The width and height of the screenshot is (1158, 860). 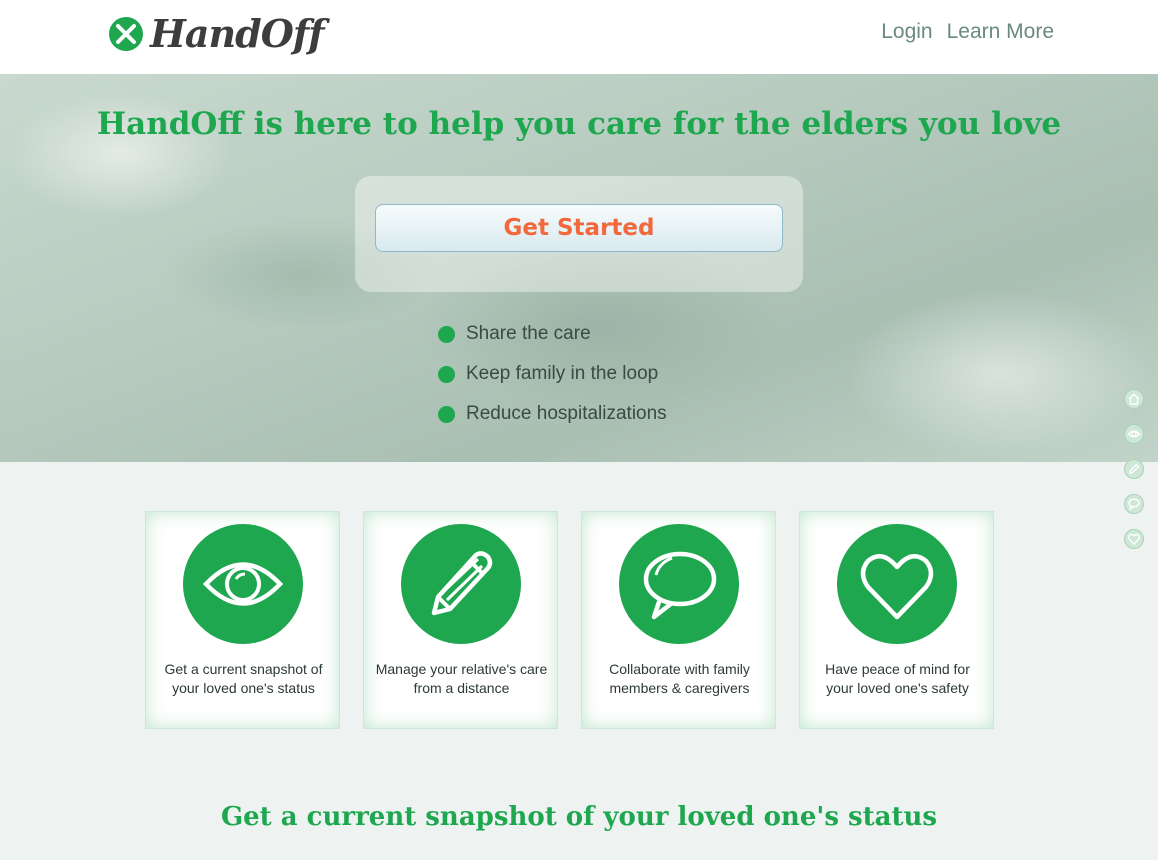 I want to click on side-nav-heart, so click(x=1134, y=539).